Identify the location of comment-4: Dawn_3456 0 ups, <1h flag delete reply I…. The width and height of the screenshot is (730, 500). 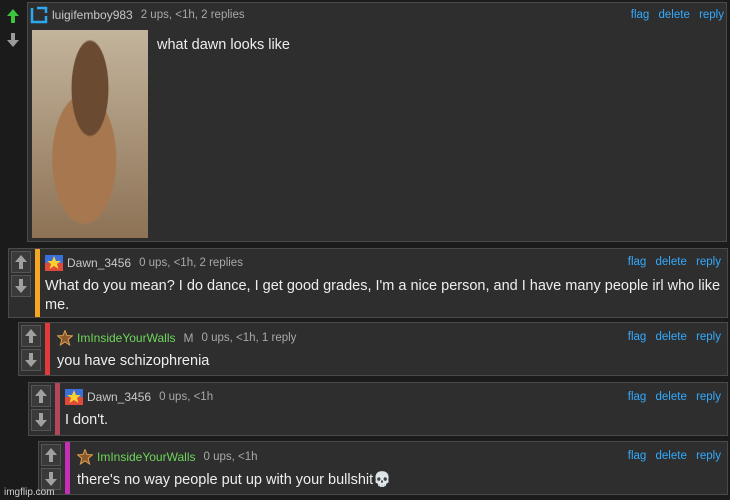
(378, 409).